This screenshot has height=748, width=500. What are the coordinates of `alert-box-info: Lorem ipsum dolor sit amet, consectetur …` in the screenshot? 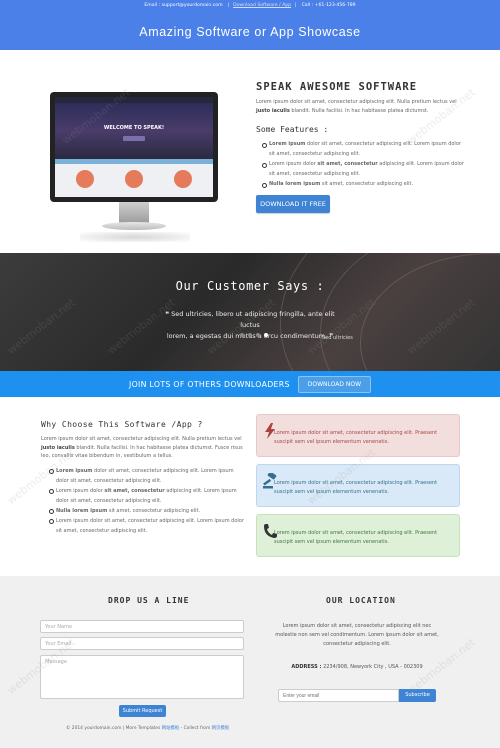 It's located at (358, 485).